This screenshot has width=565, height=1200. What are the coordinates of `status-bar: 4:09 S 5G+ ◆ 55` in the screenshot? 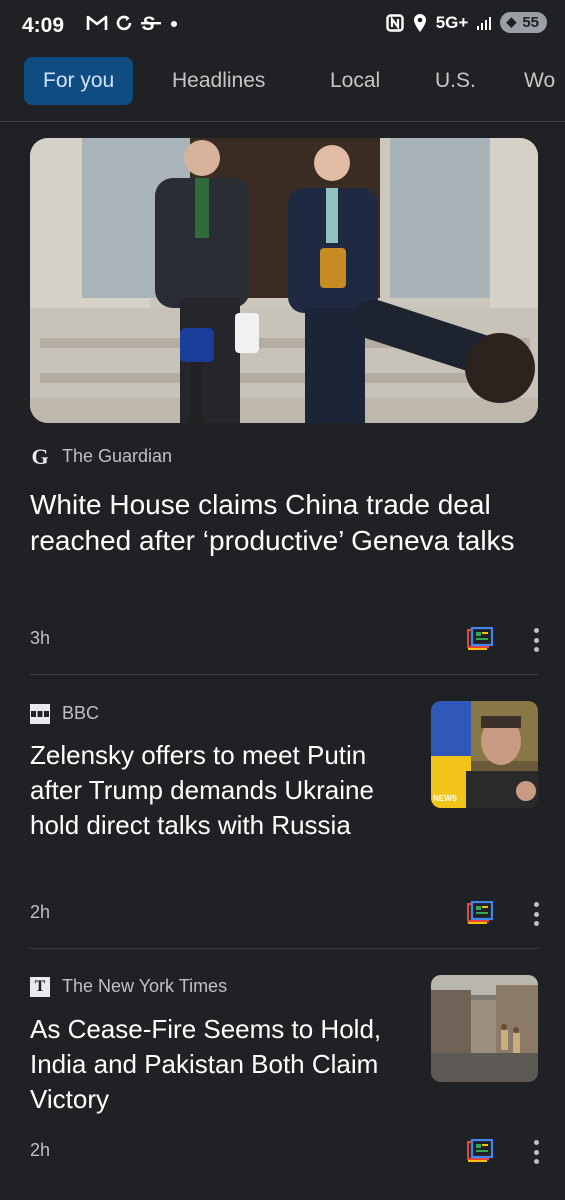 It's located at (282, 26).